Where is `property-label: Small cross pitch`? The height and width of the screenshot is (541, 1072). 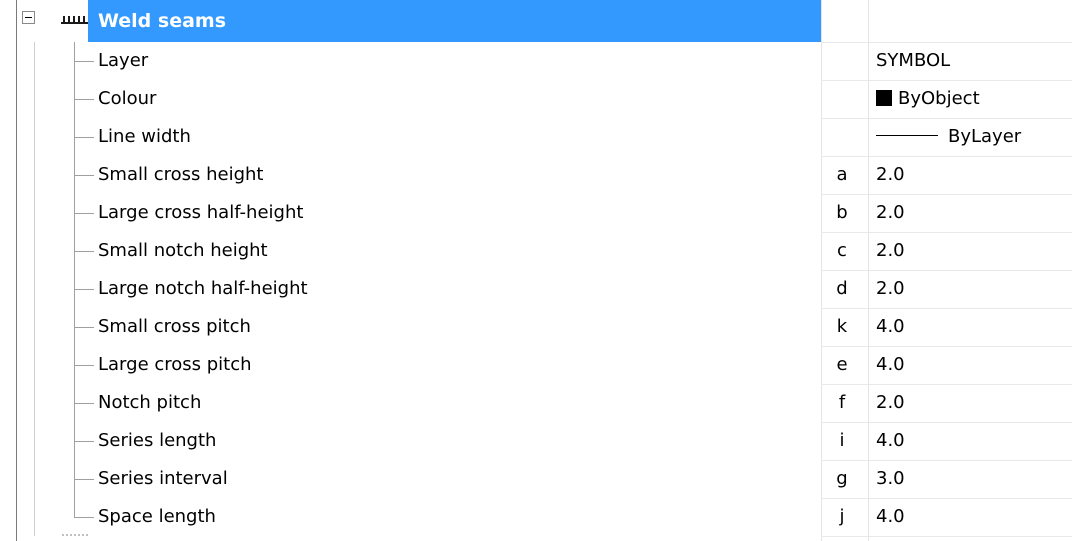
property-label: Small cross pitch is located at coordinates (174, 326).